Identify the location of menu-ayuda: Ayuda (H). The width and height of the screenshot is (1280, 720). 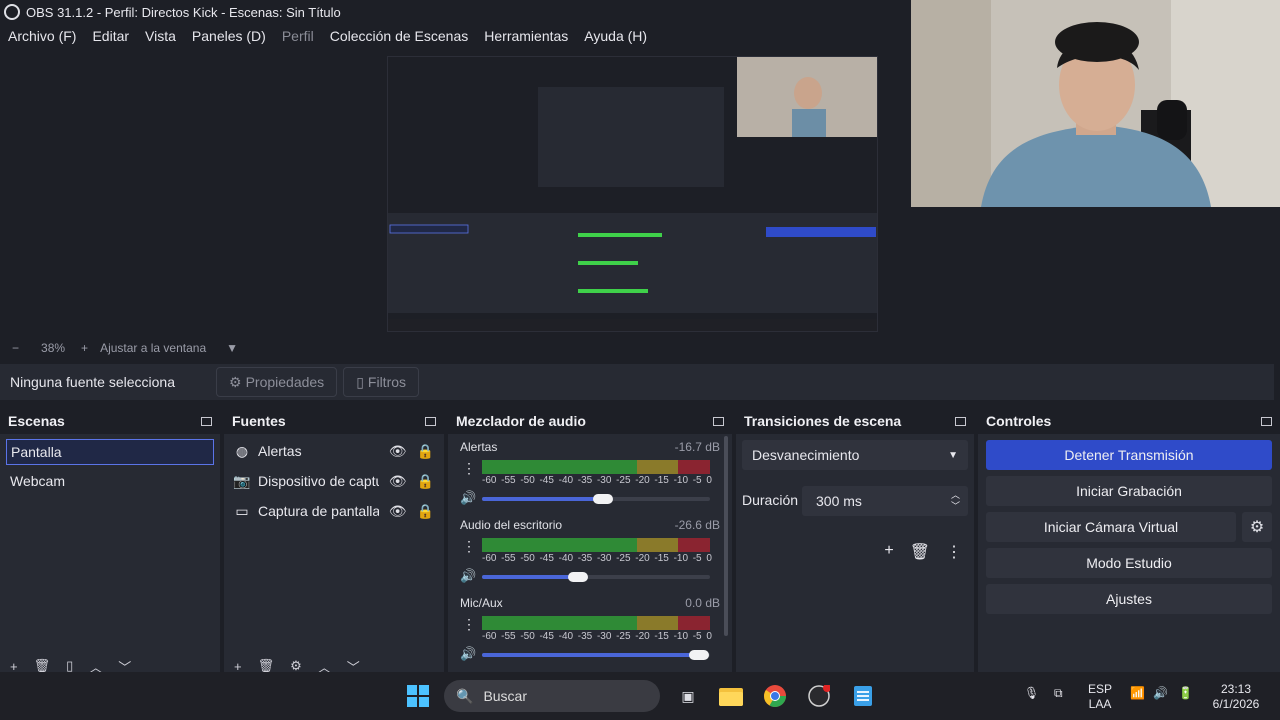
(615, 36).